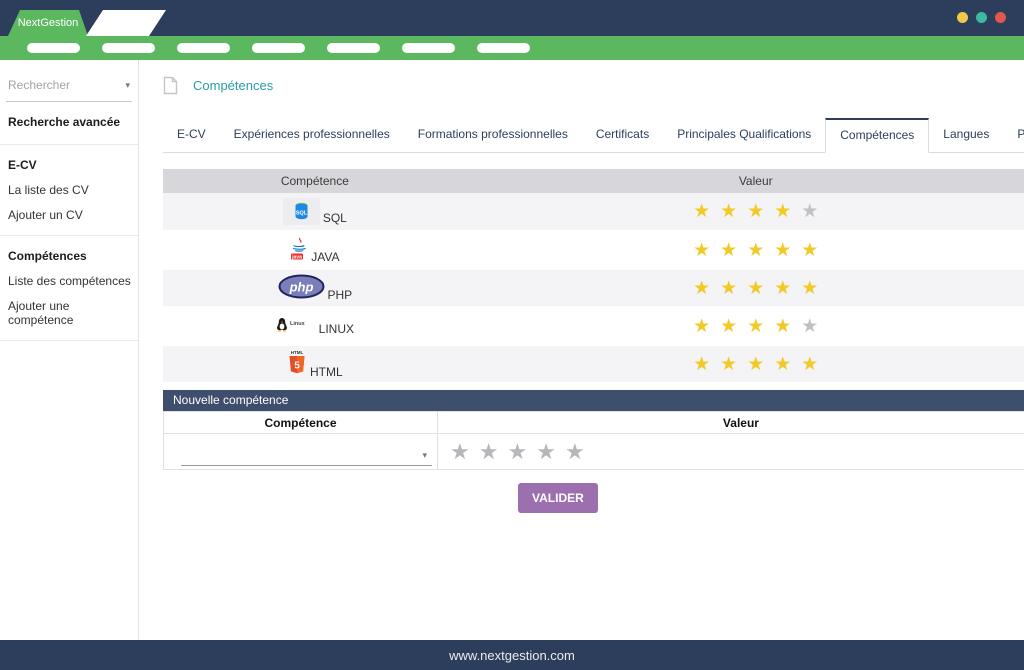 This screenshot has width=1024, height=670. I want to click on html-icon: HTML 5, so click(297, 364).